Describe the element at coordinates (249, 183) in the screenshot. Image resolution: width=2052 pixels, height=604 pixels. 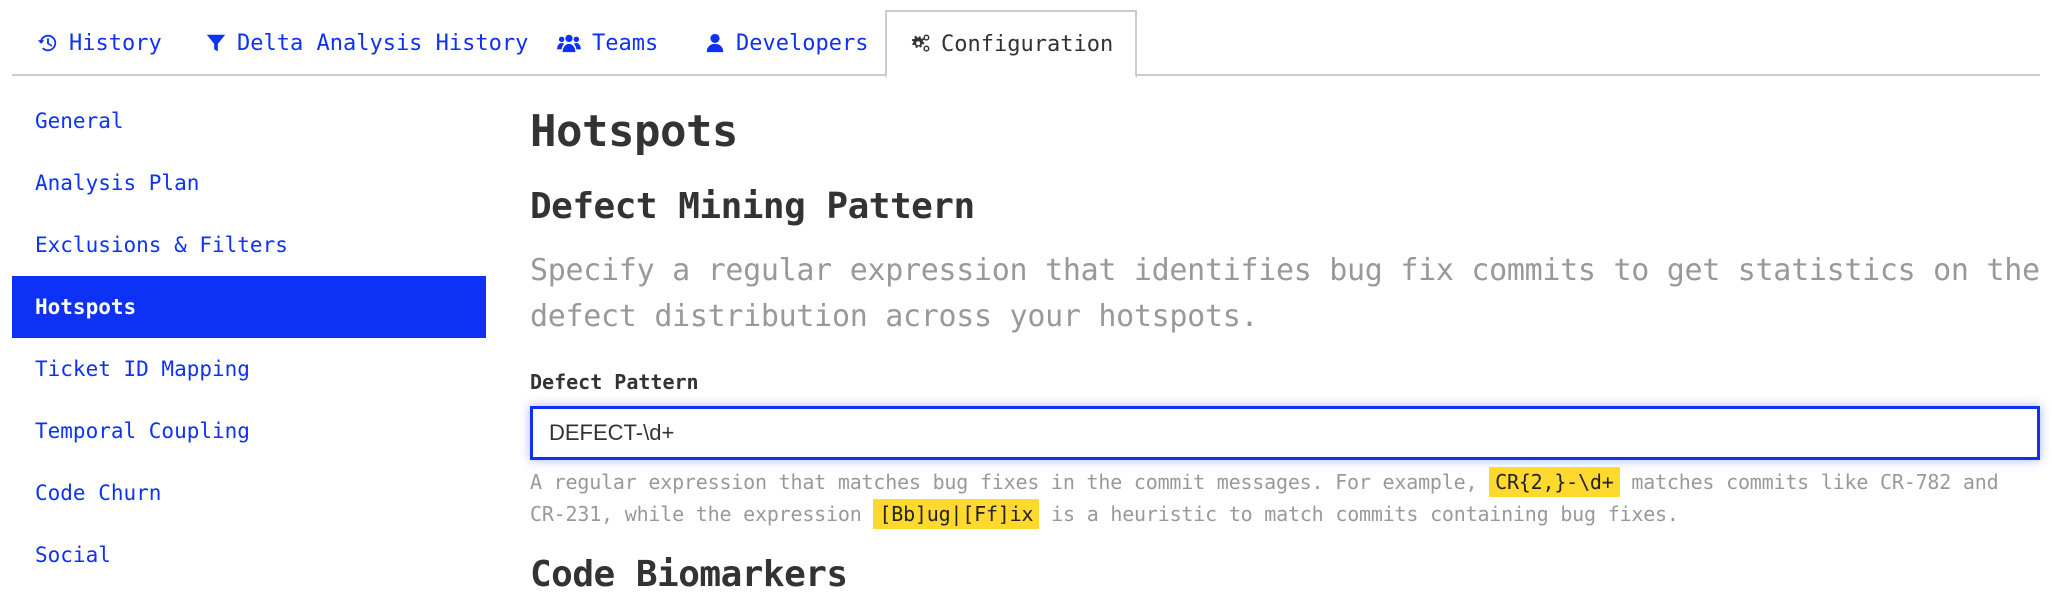
I see `sidebar-item-analysis-plan: Analysis Plan` at that location.